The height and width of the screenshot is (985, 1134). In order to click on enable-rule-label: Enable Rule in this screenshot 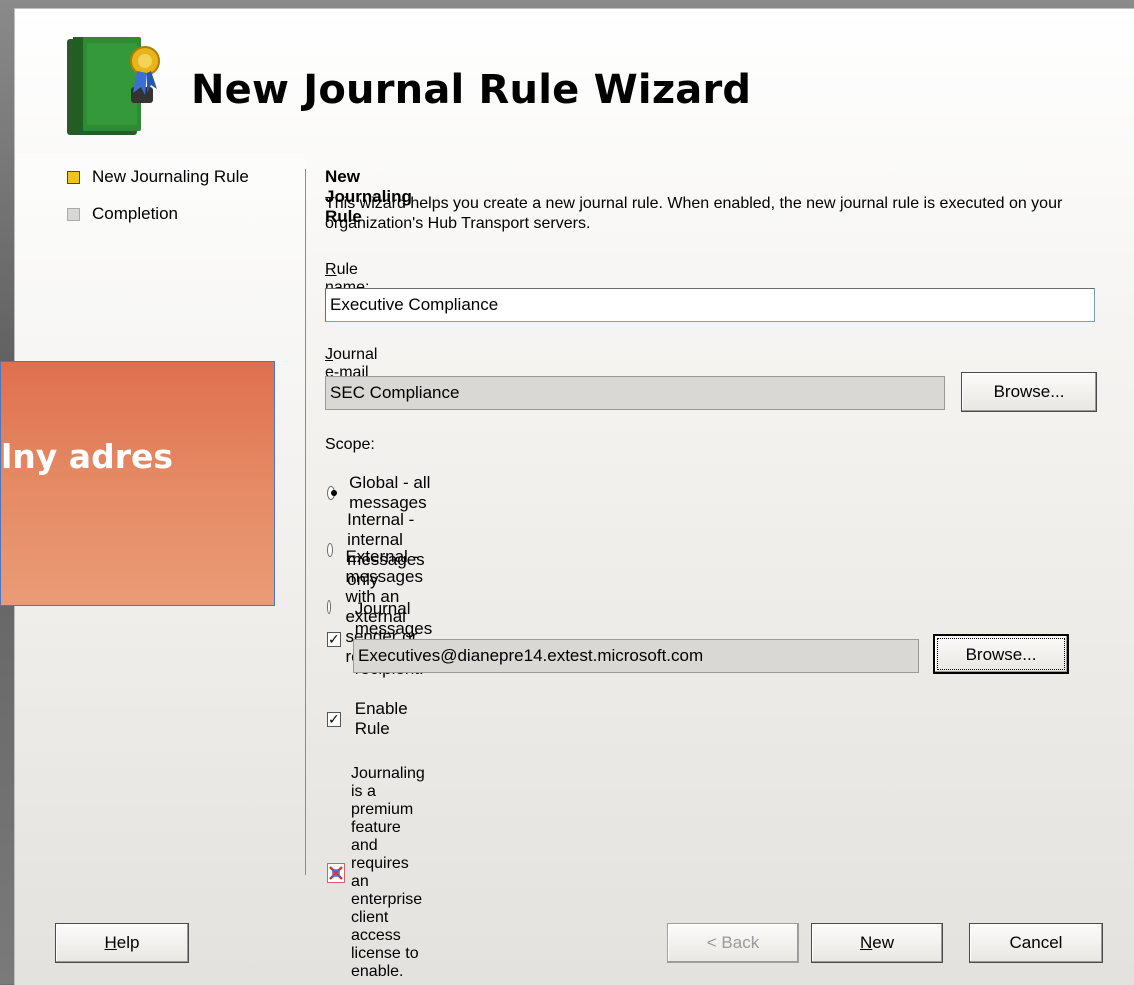, I will do `click(381, 718)`.